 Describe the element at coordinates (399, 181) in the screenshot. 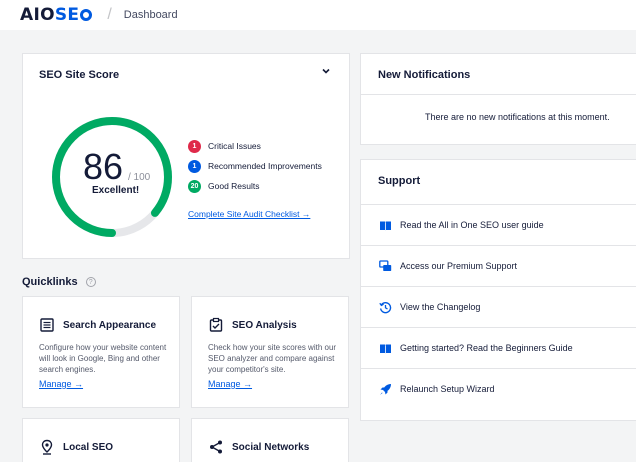

I see `support-title: Support` at that location.